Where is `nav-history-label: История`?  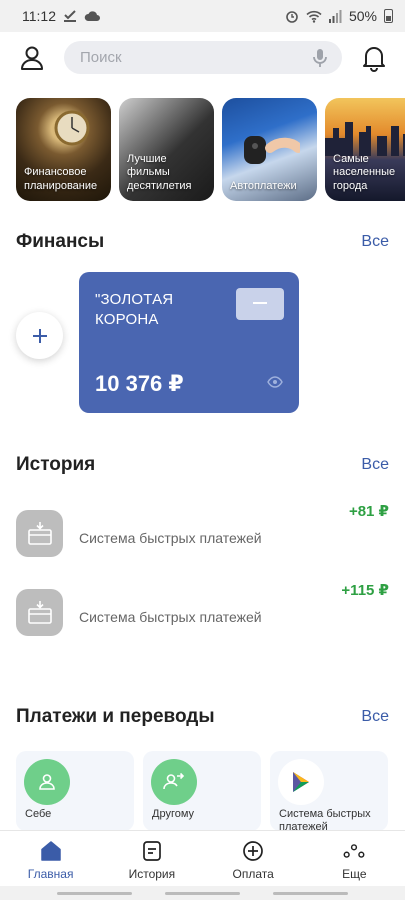 nav-history-label: История is located at coordinates (152, 874).